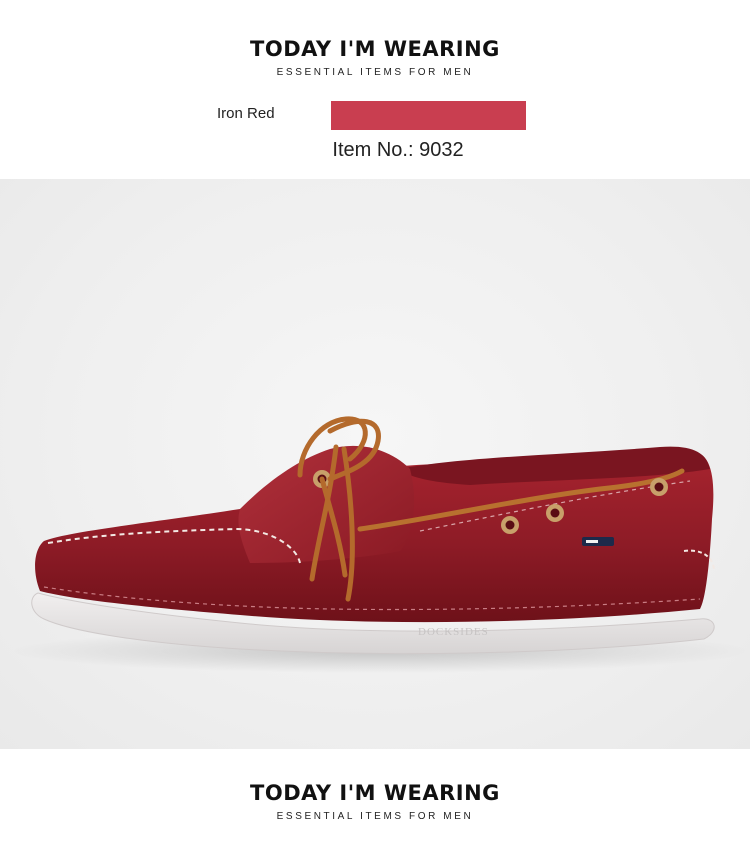 The image size is (750, 857). Describe the element at coordinates (398, 150) in the screenshot. I see `item-number: Item No.: 9032` at that location.